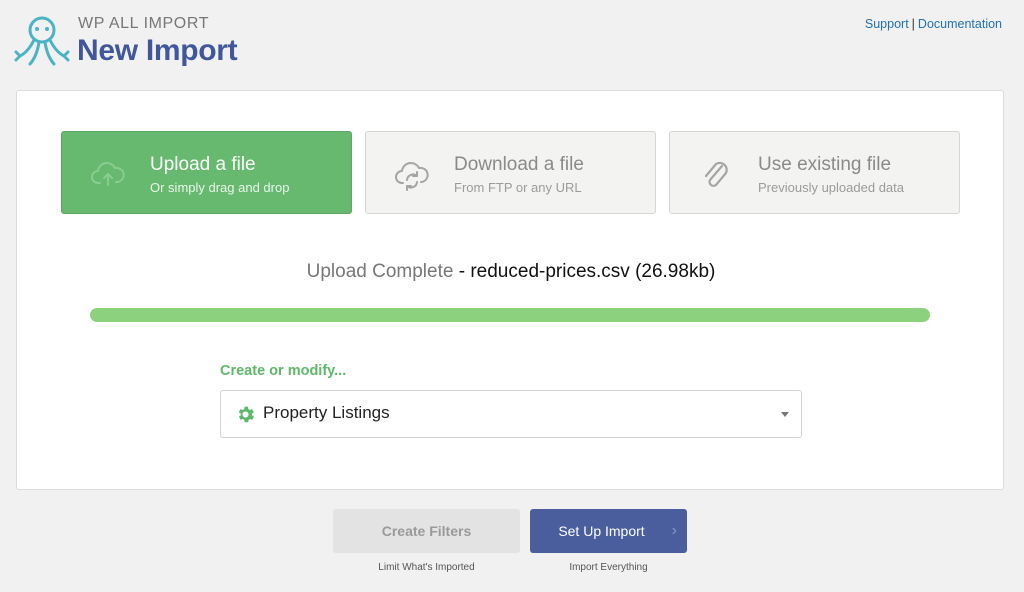 The image size is (1024, 592). I want to click on octopus-logo-icon, so click(42, 41).